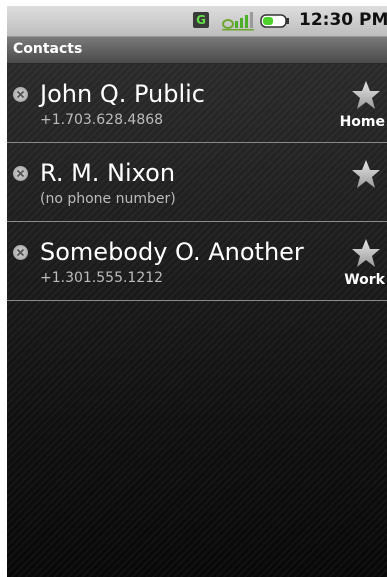 Image resolution: width=387 pixels, height=577 pixels. I want to click on page-title: Contacts, so click(48, 49).